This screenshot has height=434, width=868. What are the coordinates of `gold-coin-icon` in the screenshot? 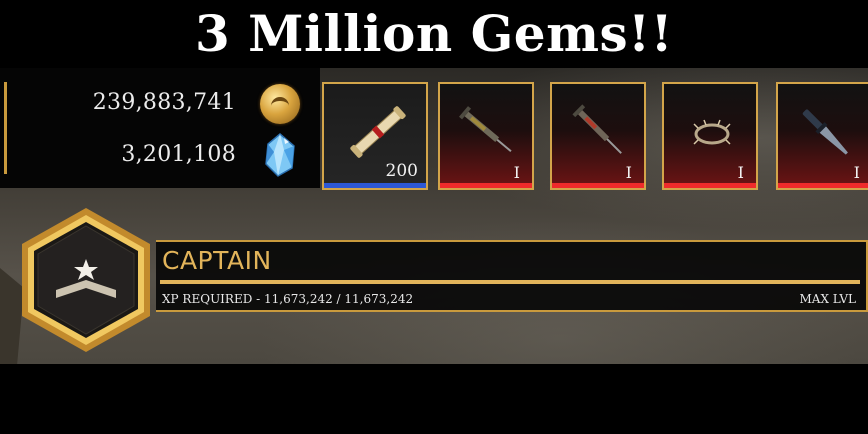 It's located at (280, 104).